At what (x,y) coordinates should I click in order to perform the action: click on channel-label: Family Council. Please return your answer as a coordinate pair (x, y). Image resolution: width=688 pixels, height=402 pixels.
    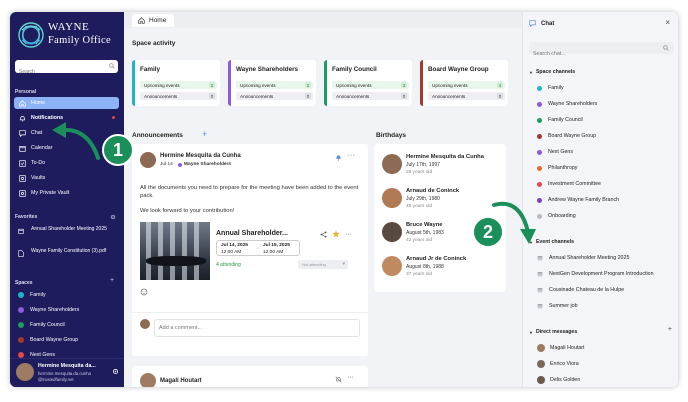
    Looking at the image, I should click on (565, 120).